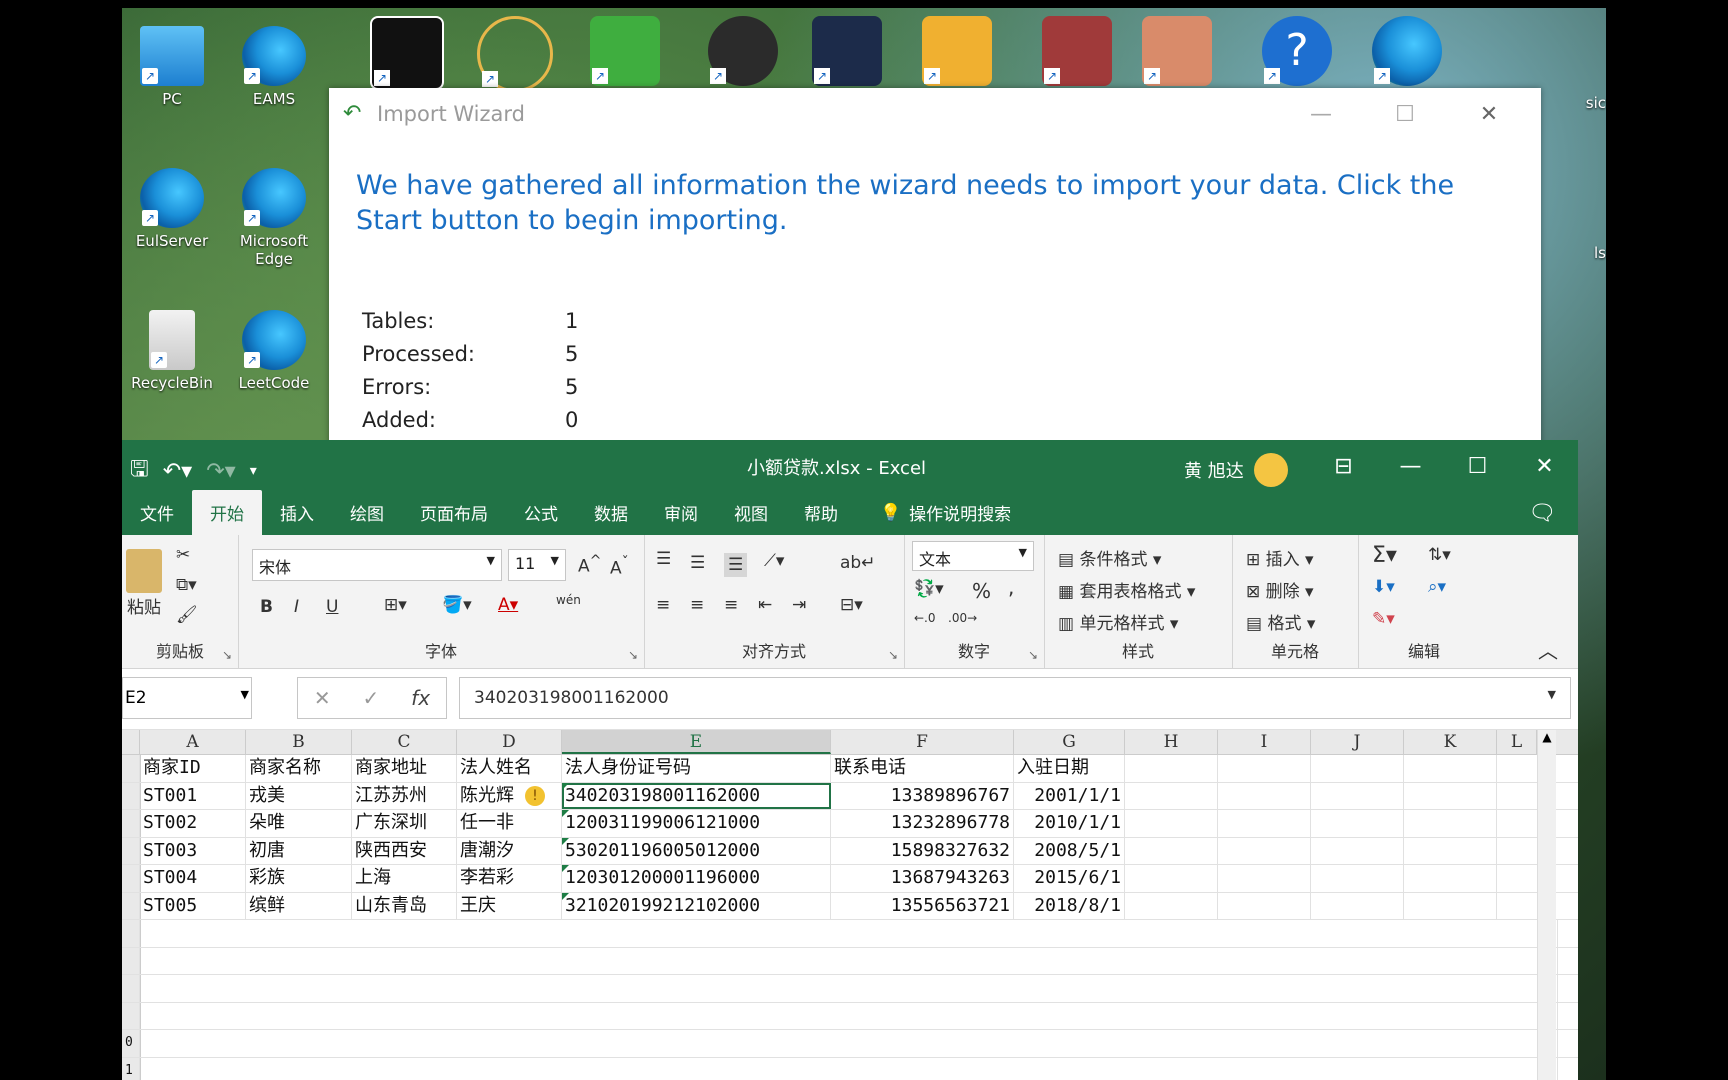 The height and width of the screenshot is (1080, 1728). I want to click on cell: 初唐, so click(299, 850).